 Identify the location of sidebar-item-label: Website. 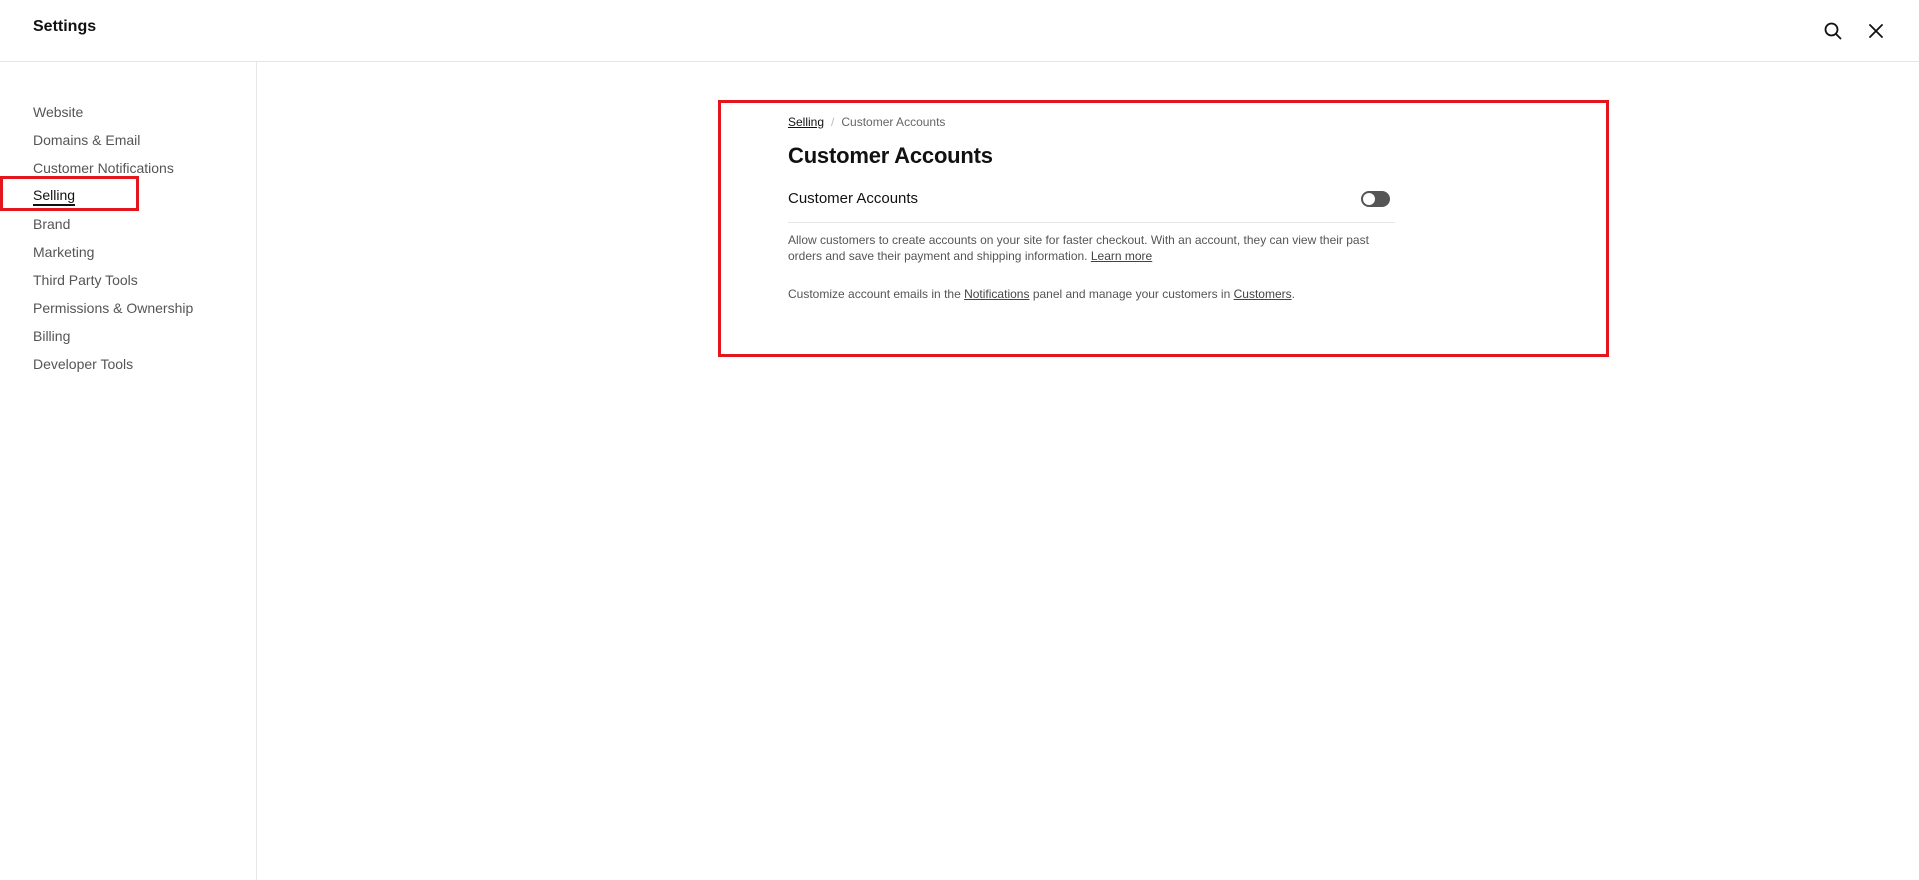
(58, 112).